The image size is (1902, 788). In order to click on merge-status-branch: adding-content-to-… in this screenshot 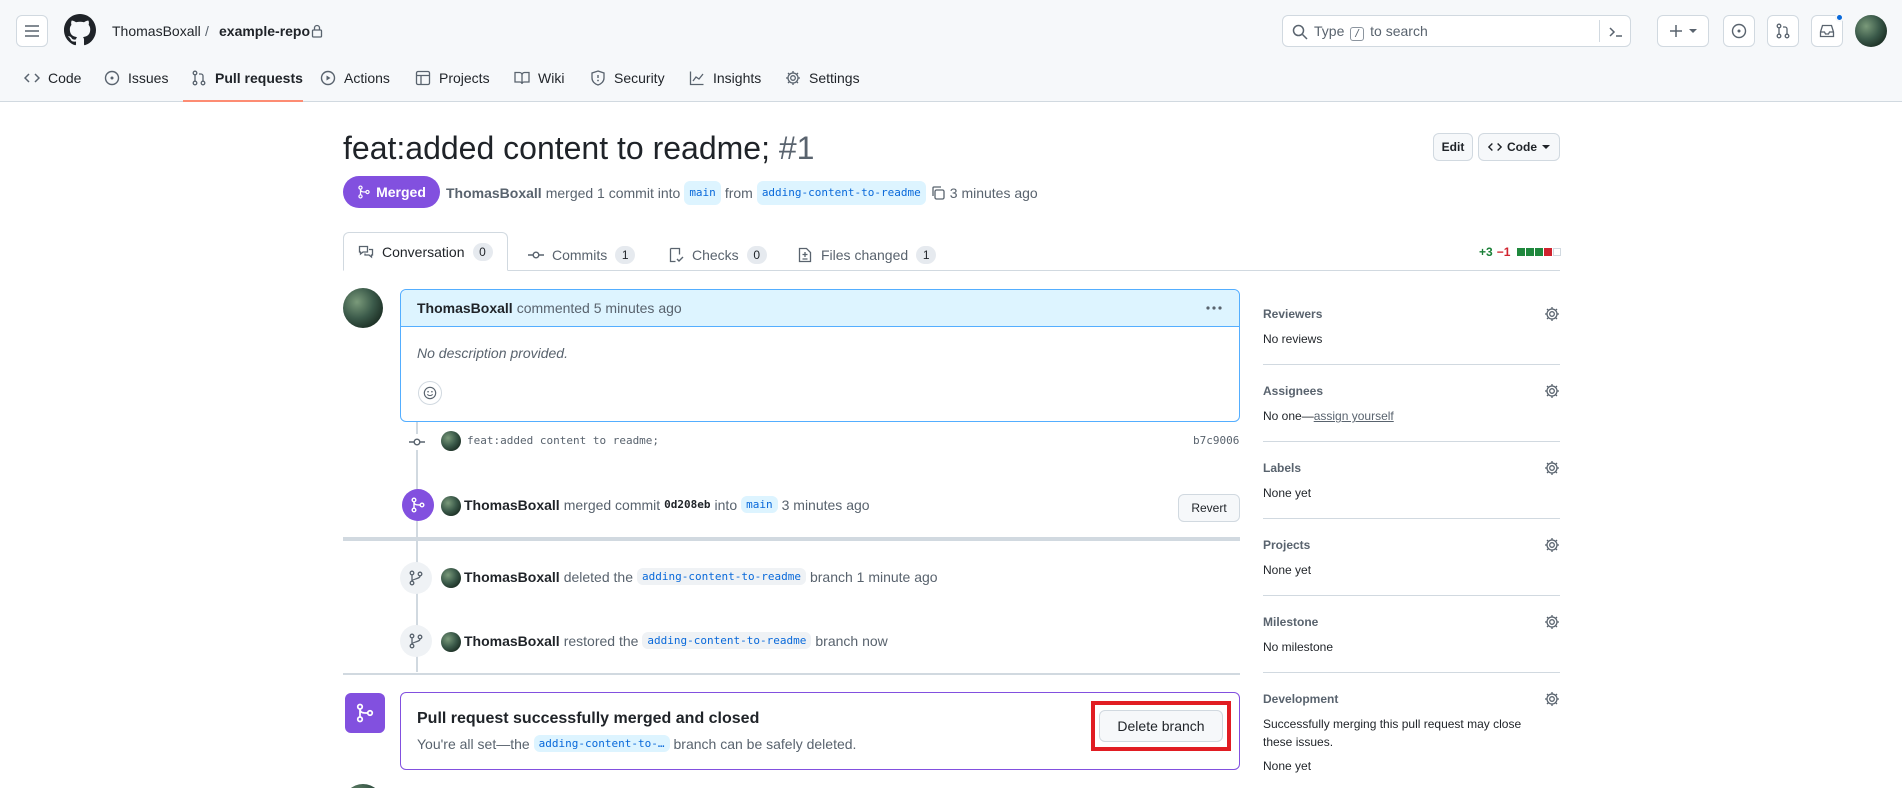, I will do `click(601, 743)`.